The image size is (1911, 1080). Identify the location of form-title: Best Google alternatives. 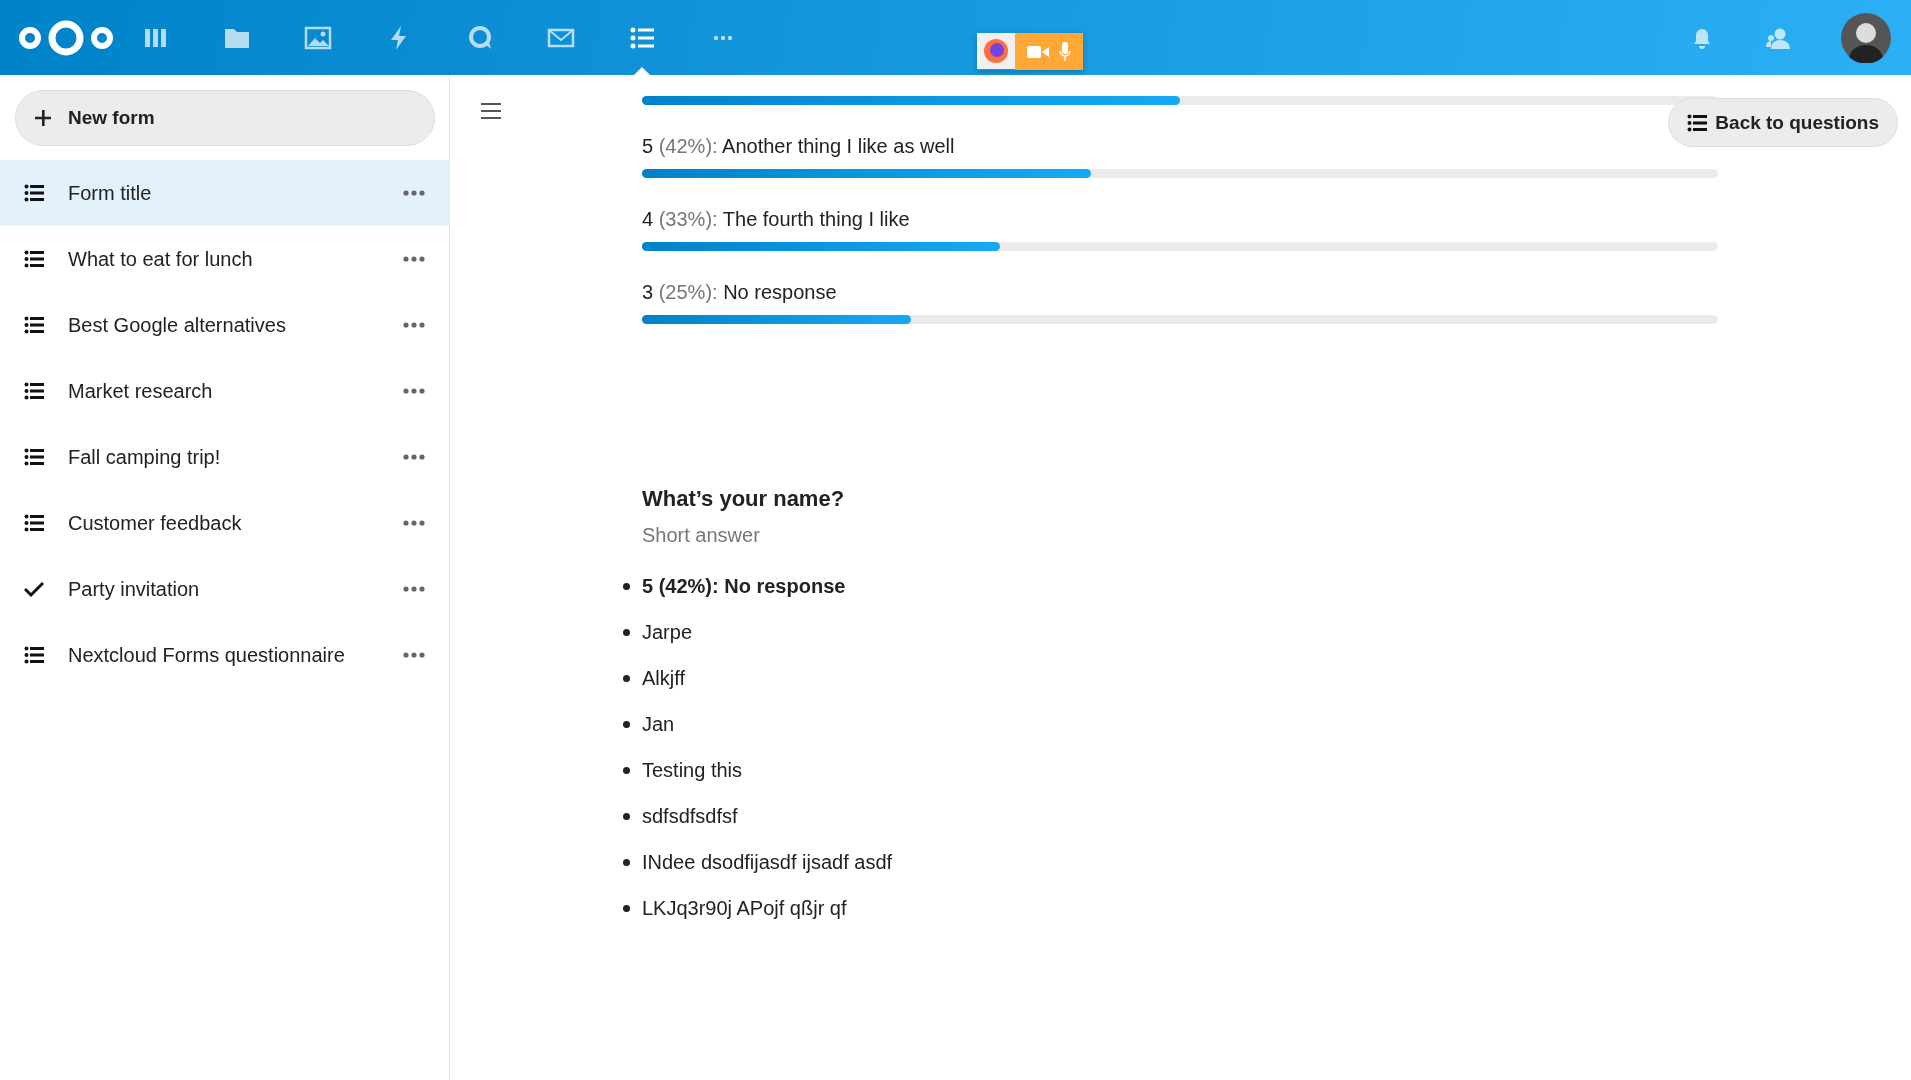
(177, 325).